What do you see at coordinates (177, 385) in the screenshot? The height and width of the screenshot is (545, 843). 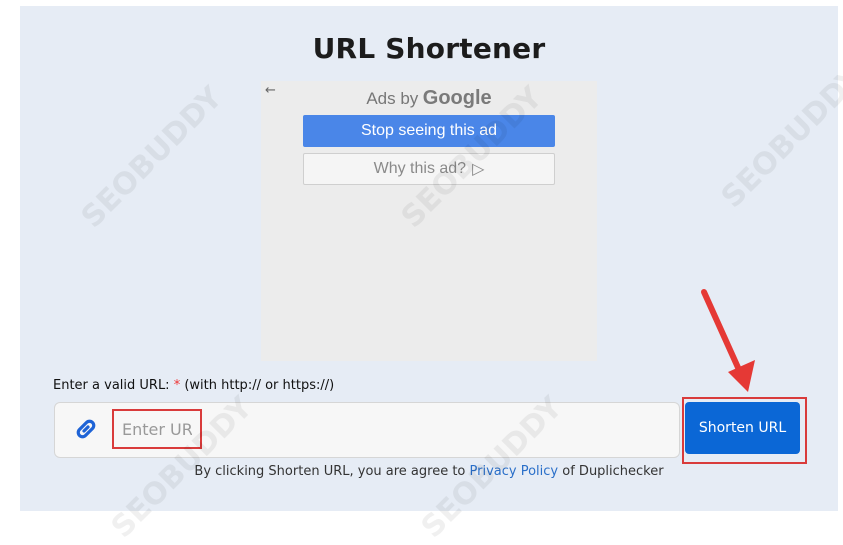 I see `required-mark: *` at bounding box center [177, 385].